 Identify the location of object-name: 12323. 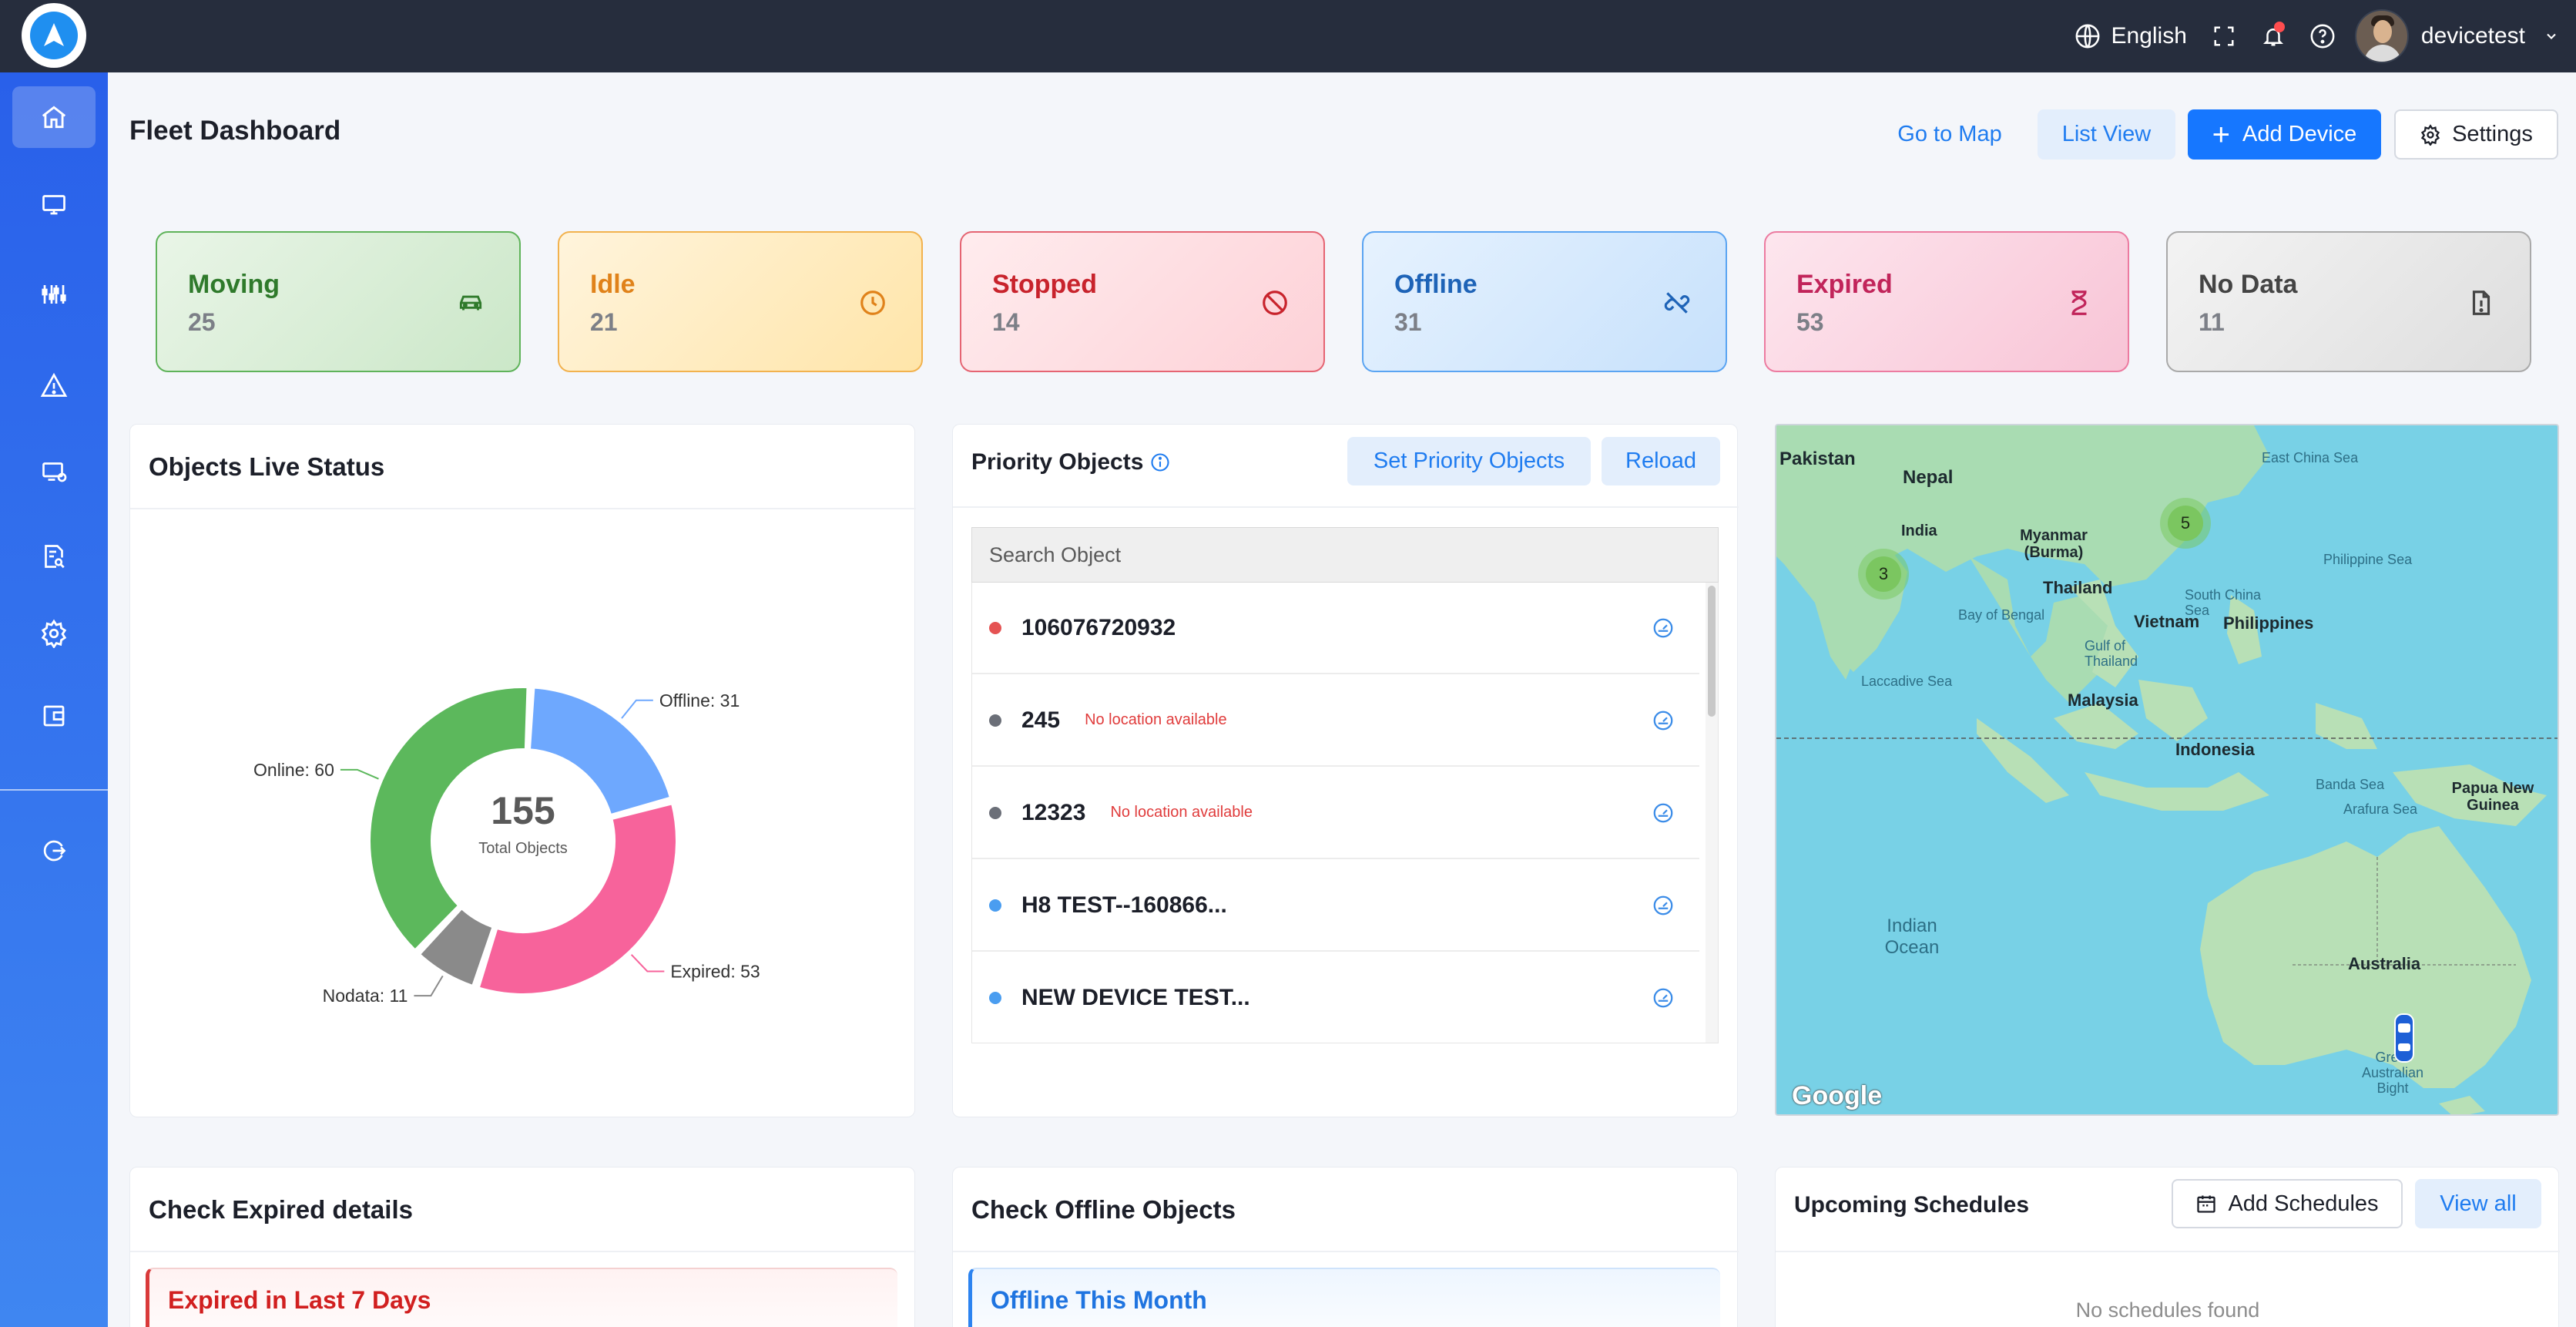
(1053, 812).